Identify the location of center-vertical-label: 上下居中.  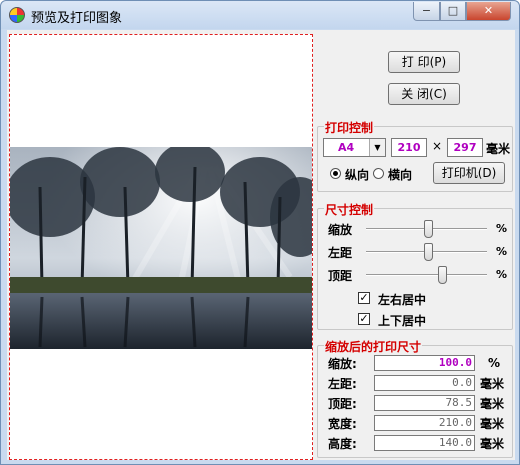
(402, 320).